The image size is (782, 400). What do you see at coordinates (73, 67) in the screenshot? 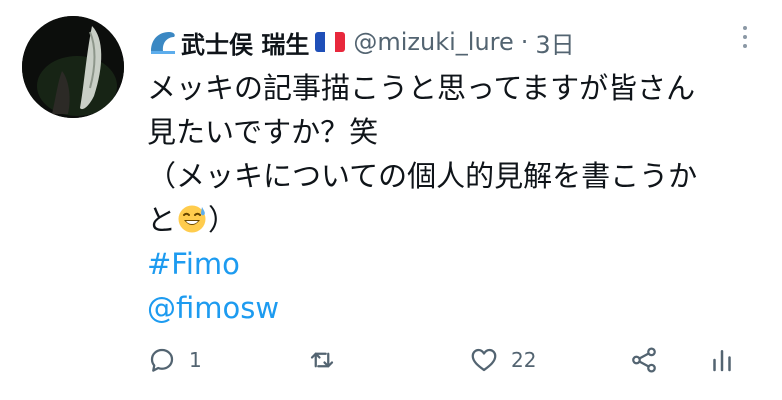
I see `avatar` at bounding box center [73, 67].